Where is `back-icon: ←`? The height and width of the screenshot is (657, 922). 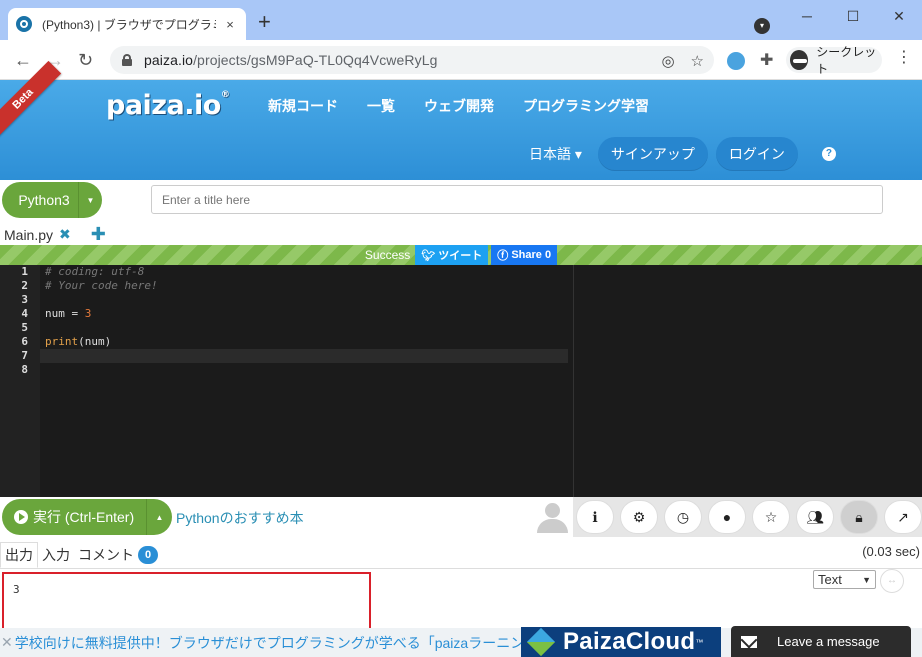
back-icon: ← is located at coordinates (23, 60).